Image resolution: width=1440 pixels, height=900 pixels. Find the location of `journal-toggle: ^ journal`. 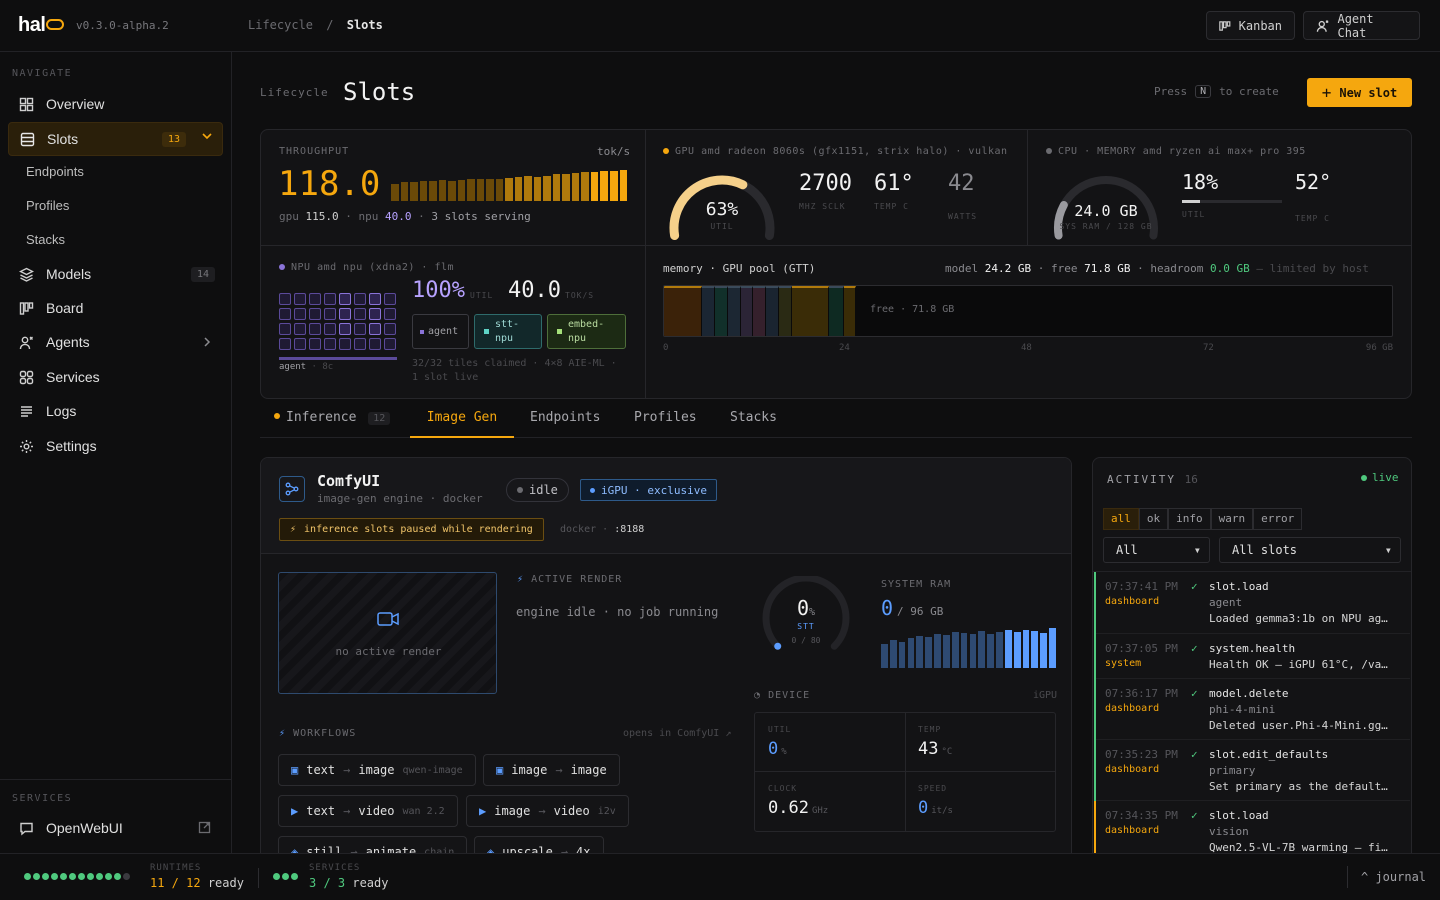

journal-toggle: ^ journal is located at coordinates (1393, 877).